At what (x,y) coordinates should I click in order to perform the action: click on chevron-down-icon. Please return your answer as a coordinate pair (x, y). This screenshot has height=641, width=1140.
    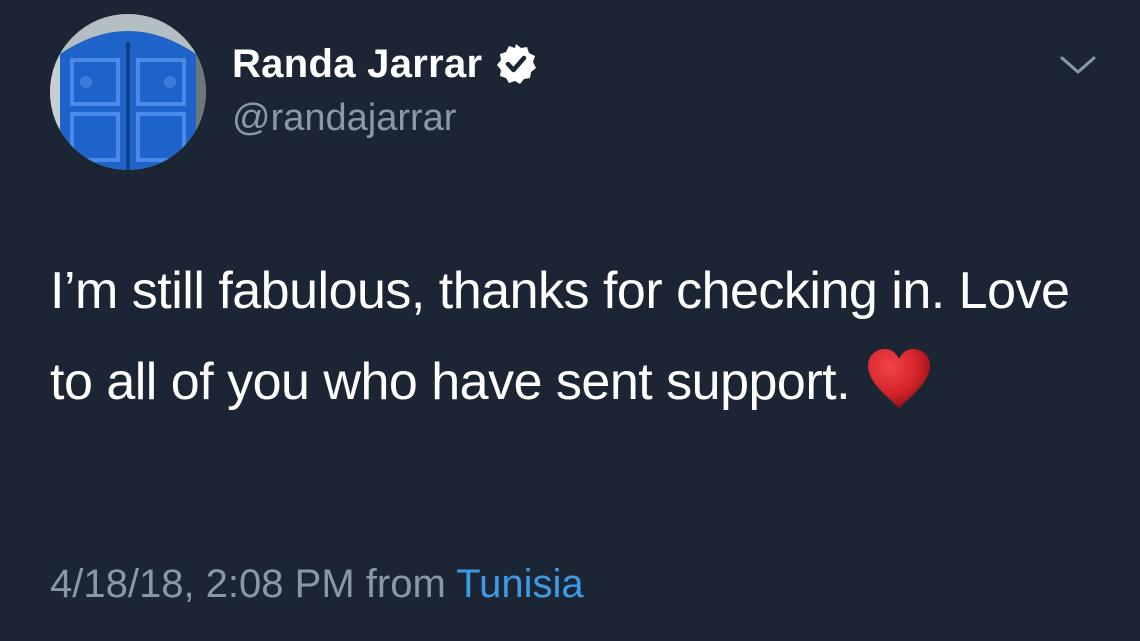
    Looking at the image, I should click on (1078, 65).